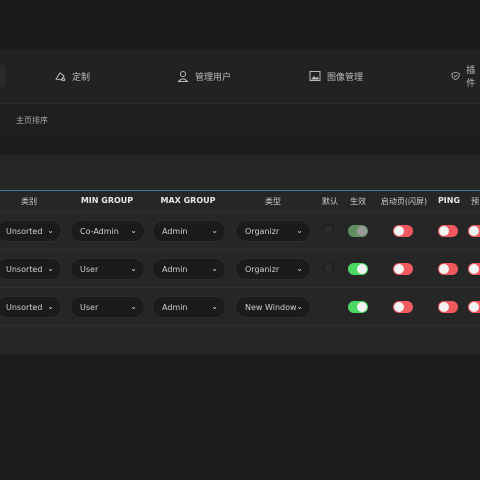  What do you see at coordinates (240, 190) in the screenshot?
I see `table-header-line` at bounding box center [240, 190].